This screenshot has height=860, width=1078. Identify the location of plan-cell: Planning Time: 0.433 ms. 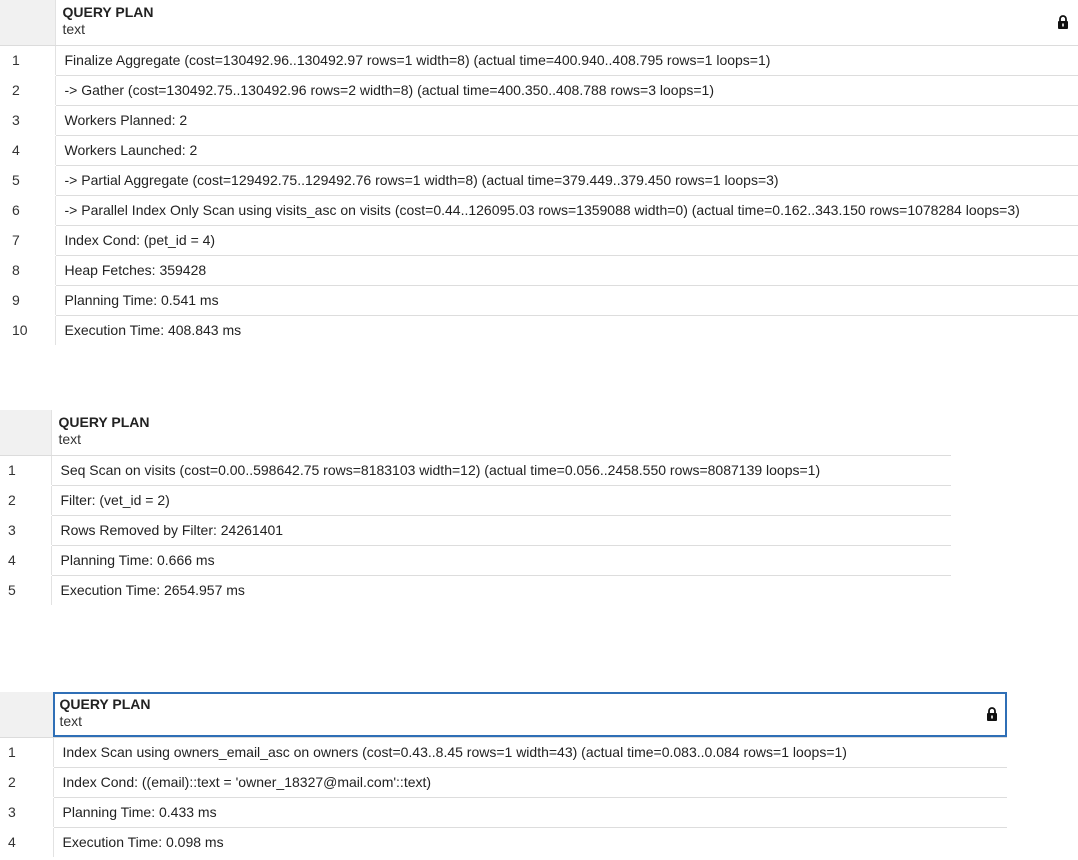
(530, 812).